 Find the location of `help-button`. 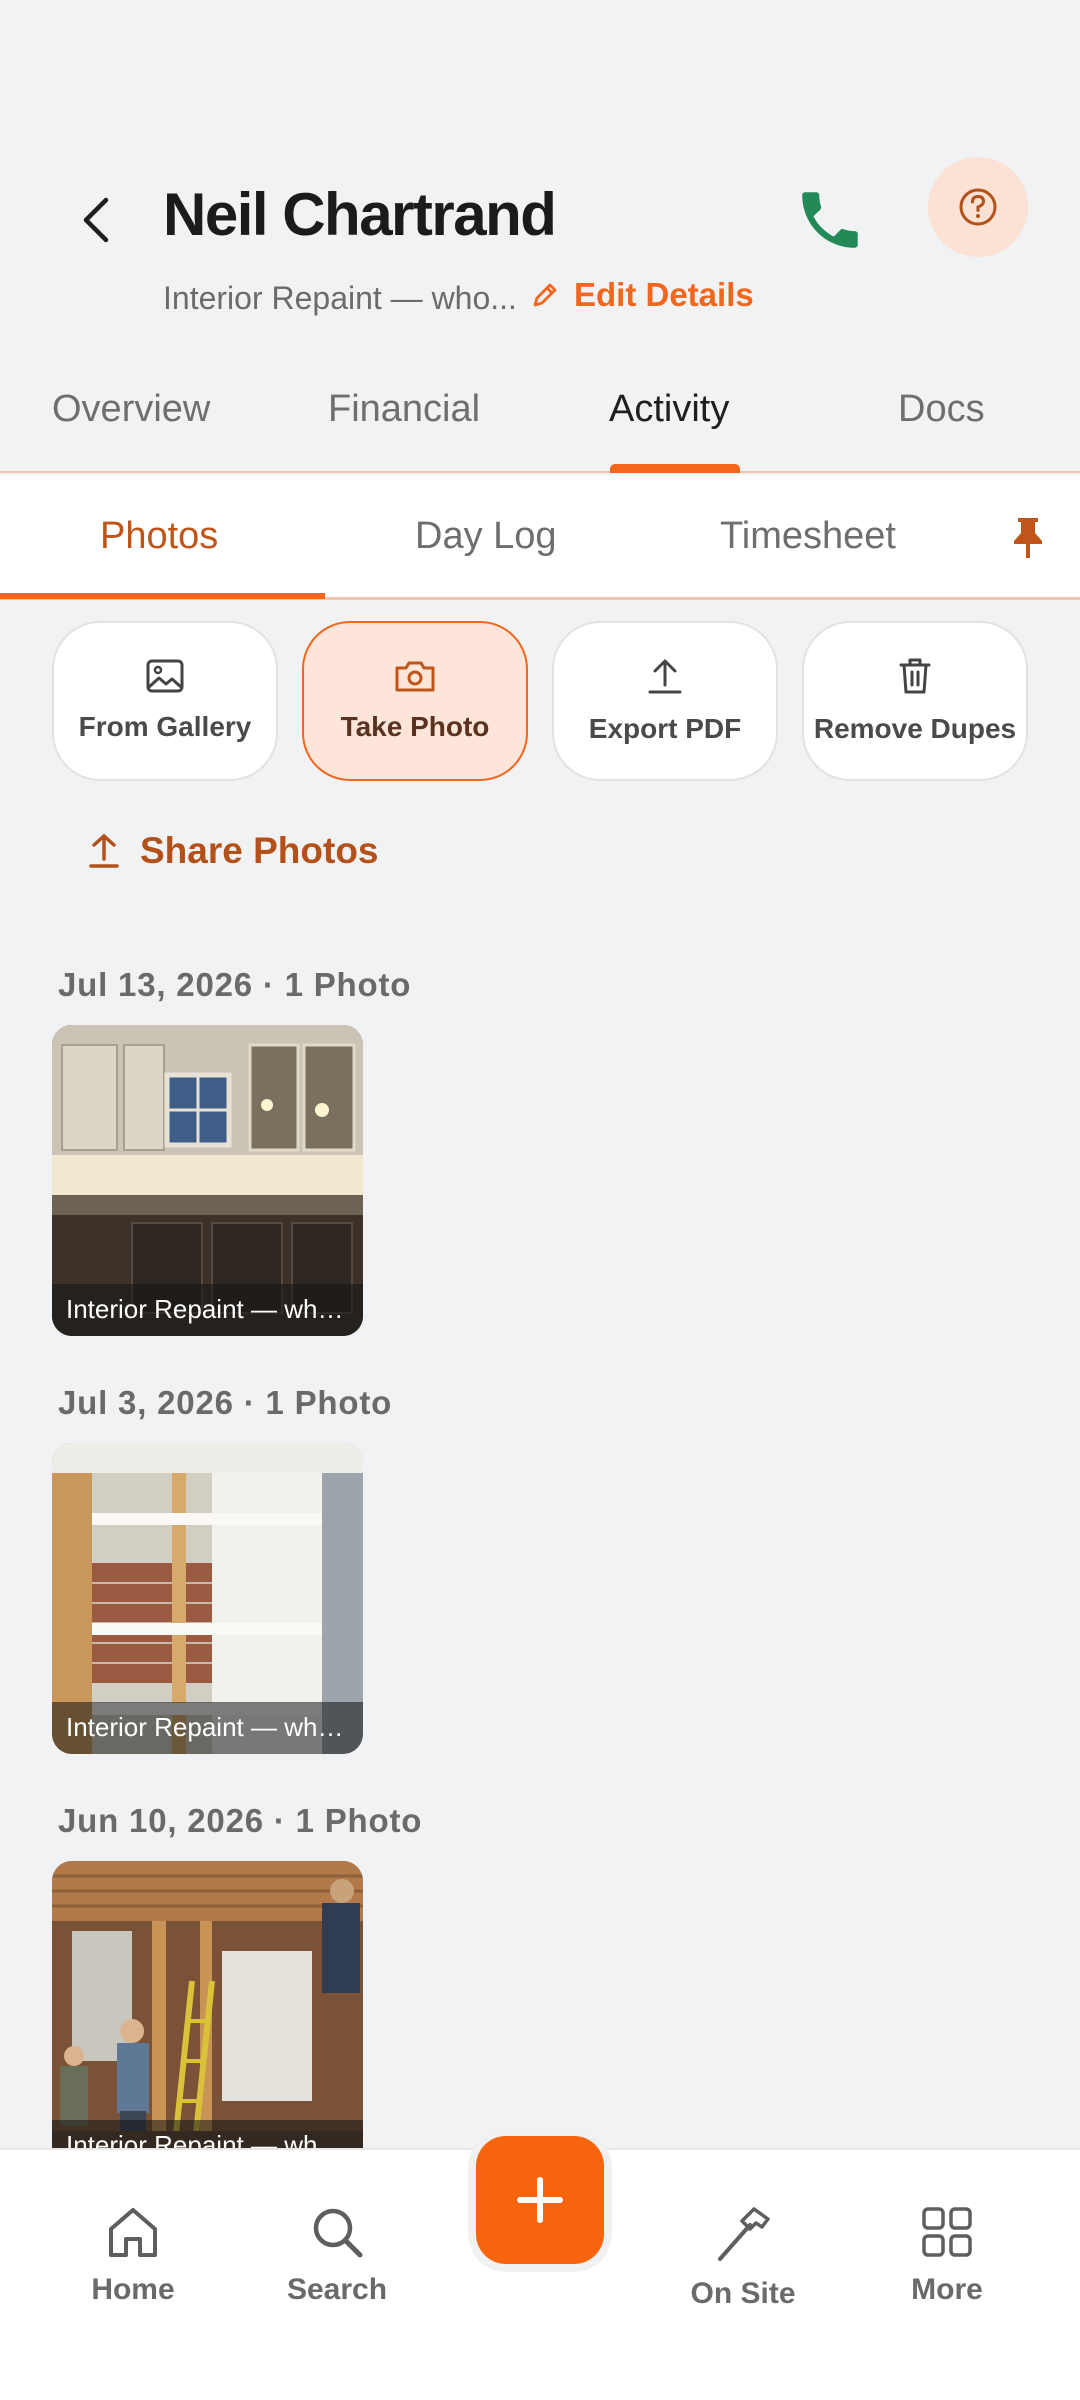

help-button is located at coordinates (978, 207).